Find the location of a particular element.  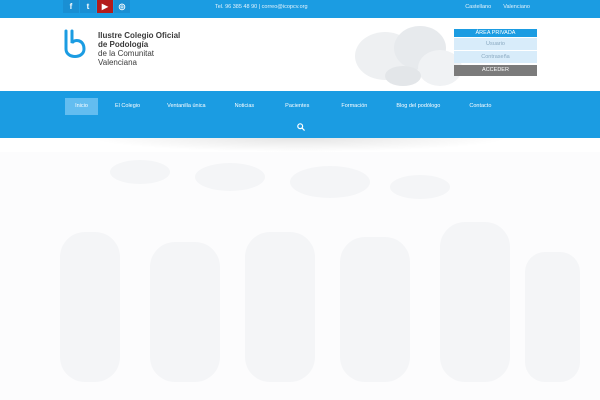

lang-valenciano: Valenciano is located at coordinates (516, 7).